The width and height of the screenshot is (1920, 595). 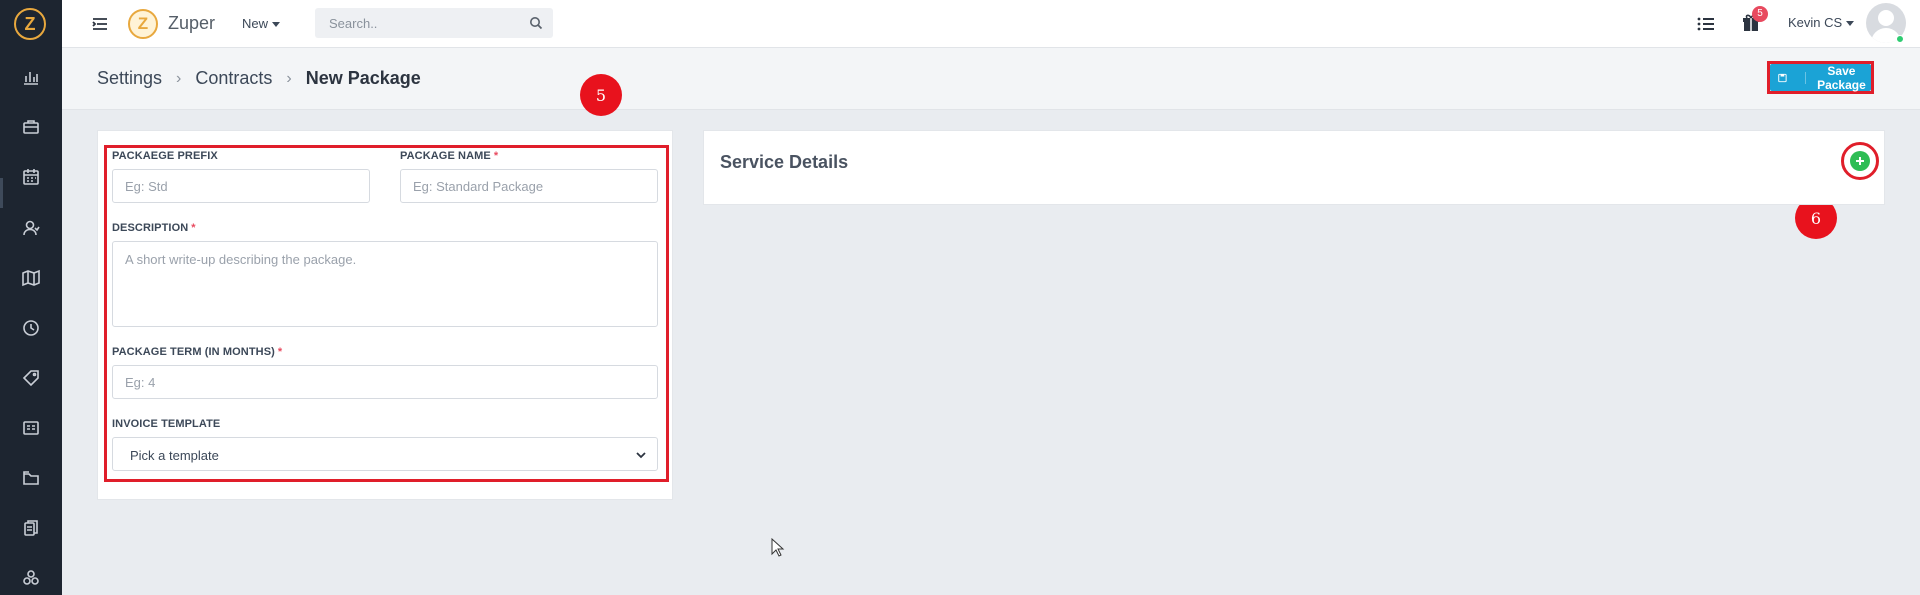 I want to click on search-box, so click(x=434, y=23).